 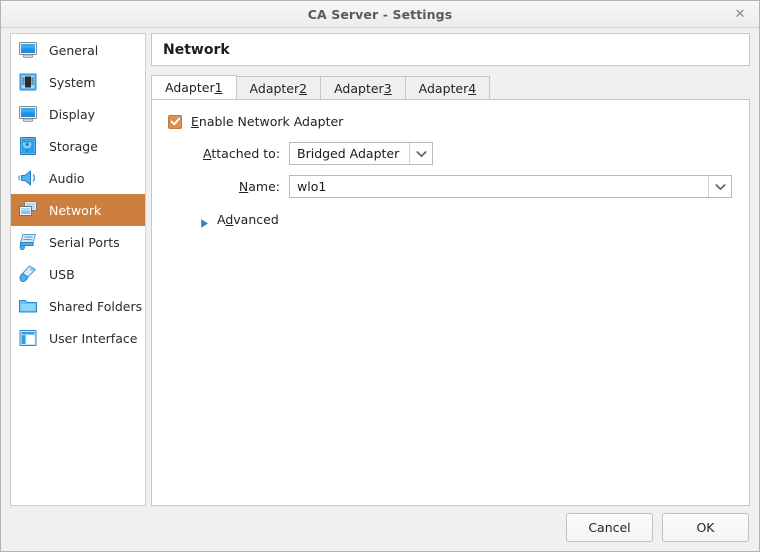 I want to click on label-post: vanced, so click(x=256, y=219).